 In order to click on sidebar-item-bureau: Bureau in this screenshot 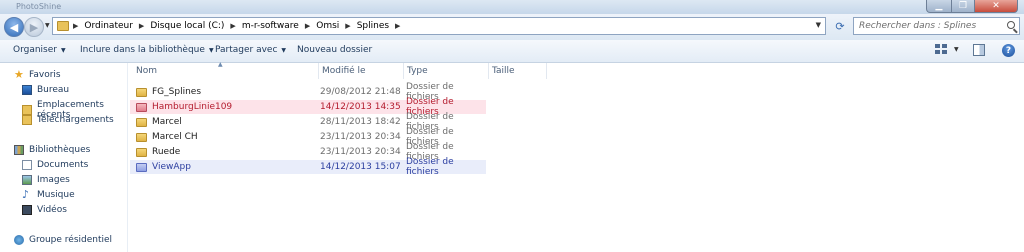, I will do `click(45, 90)`.